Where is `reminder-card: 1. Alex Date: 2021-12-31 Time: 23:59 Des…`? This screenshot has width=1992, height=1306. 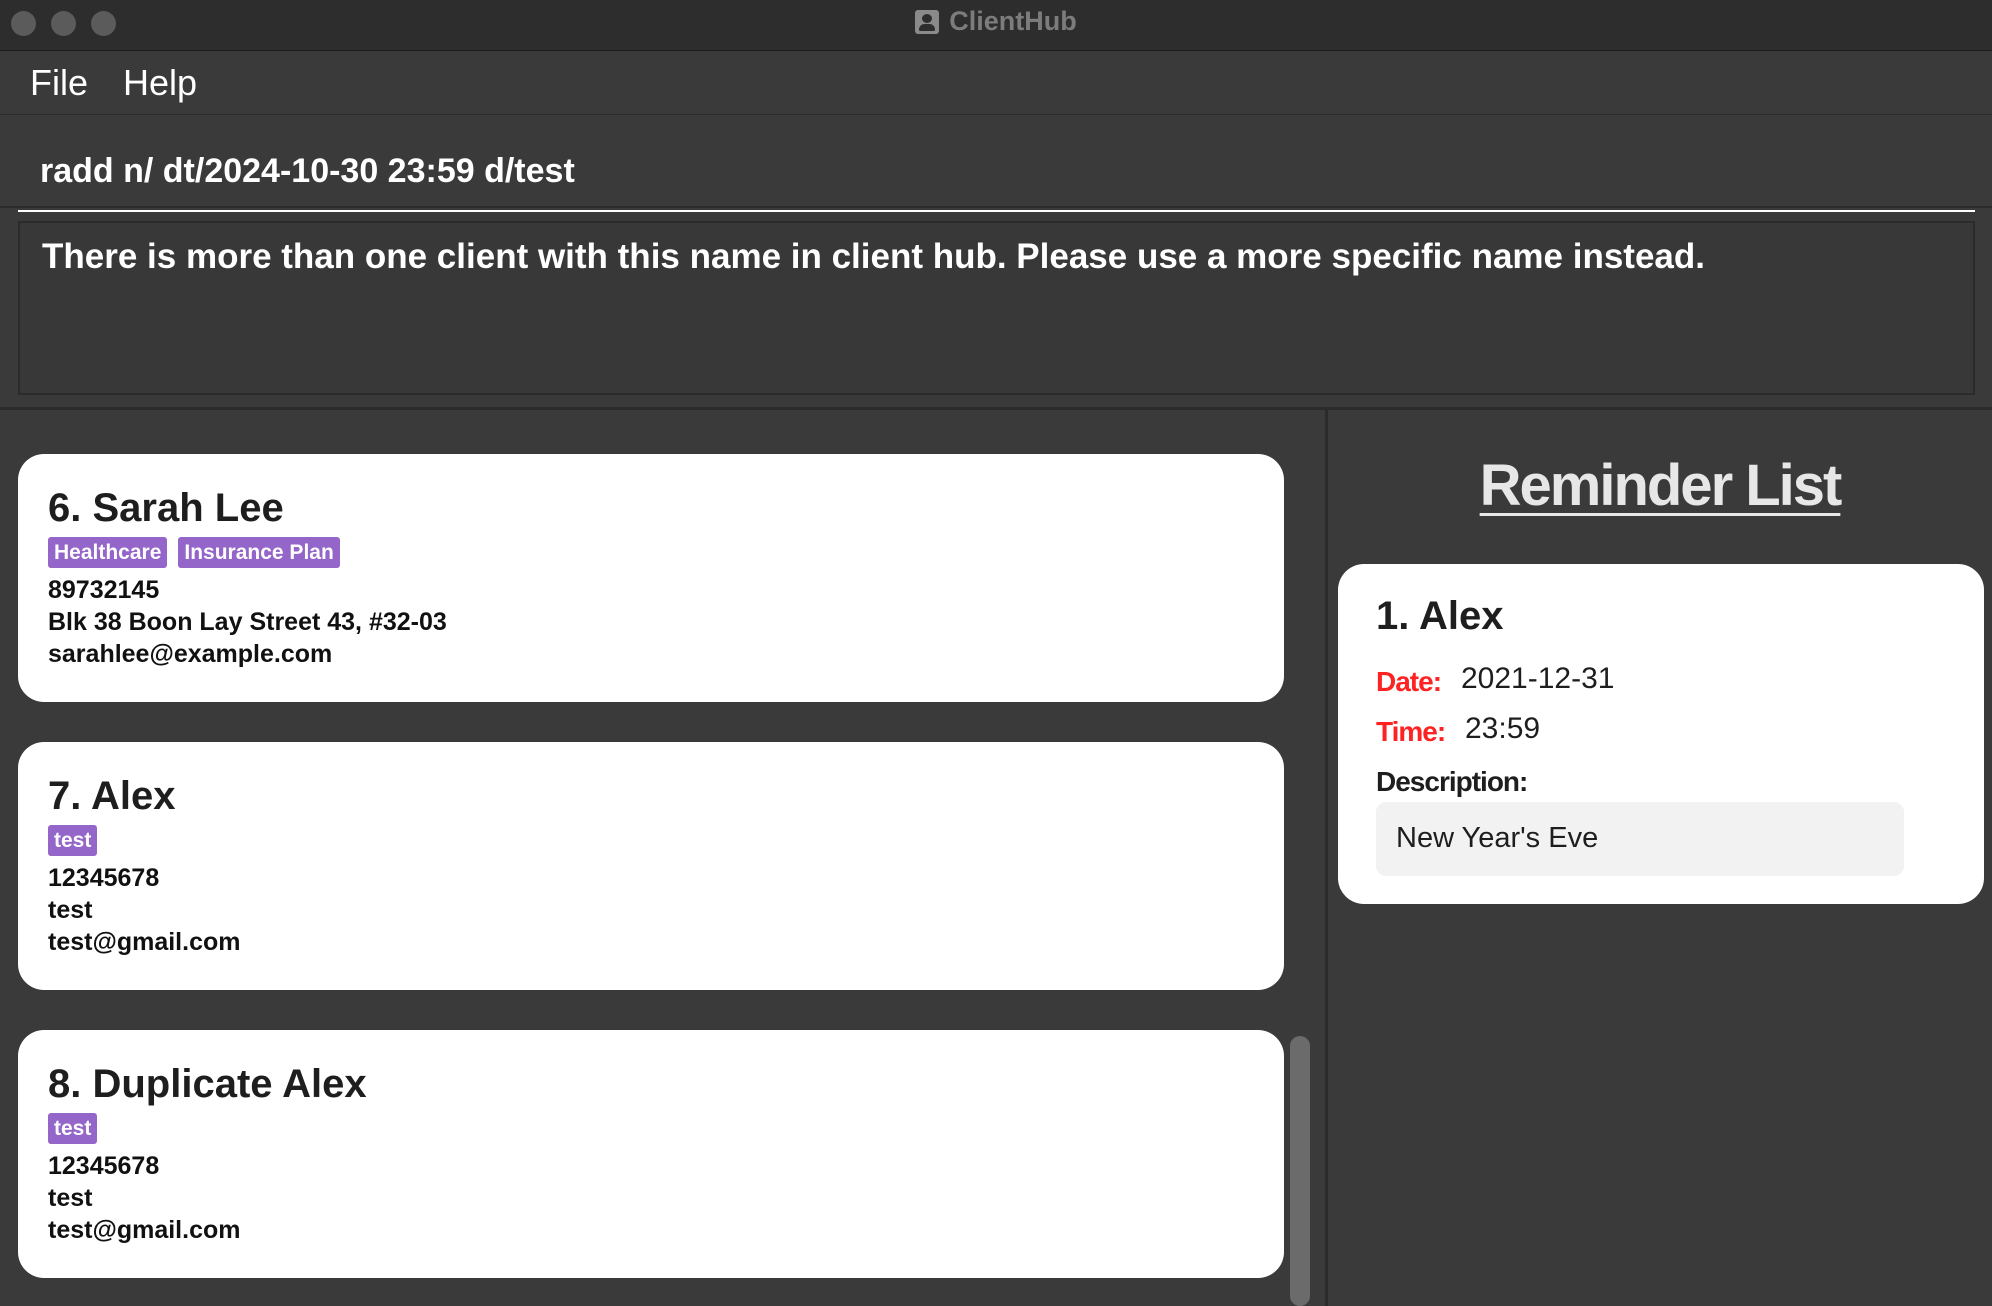
reminder-card: 1. Alex Date: 2021-12-31 Time: 23:59 Des… is located at coordinates (1661, 734).